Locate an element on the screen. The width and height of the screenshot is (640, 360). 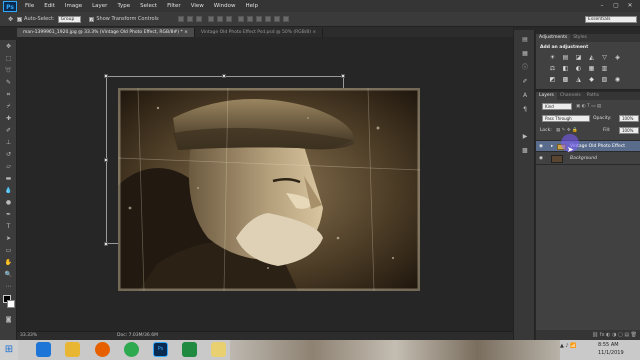
file-explorer-icon is located at coordinates (72, 349).